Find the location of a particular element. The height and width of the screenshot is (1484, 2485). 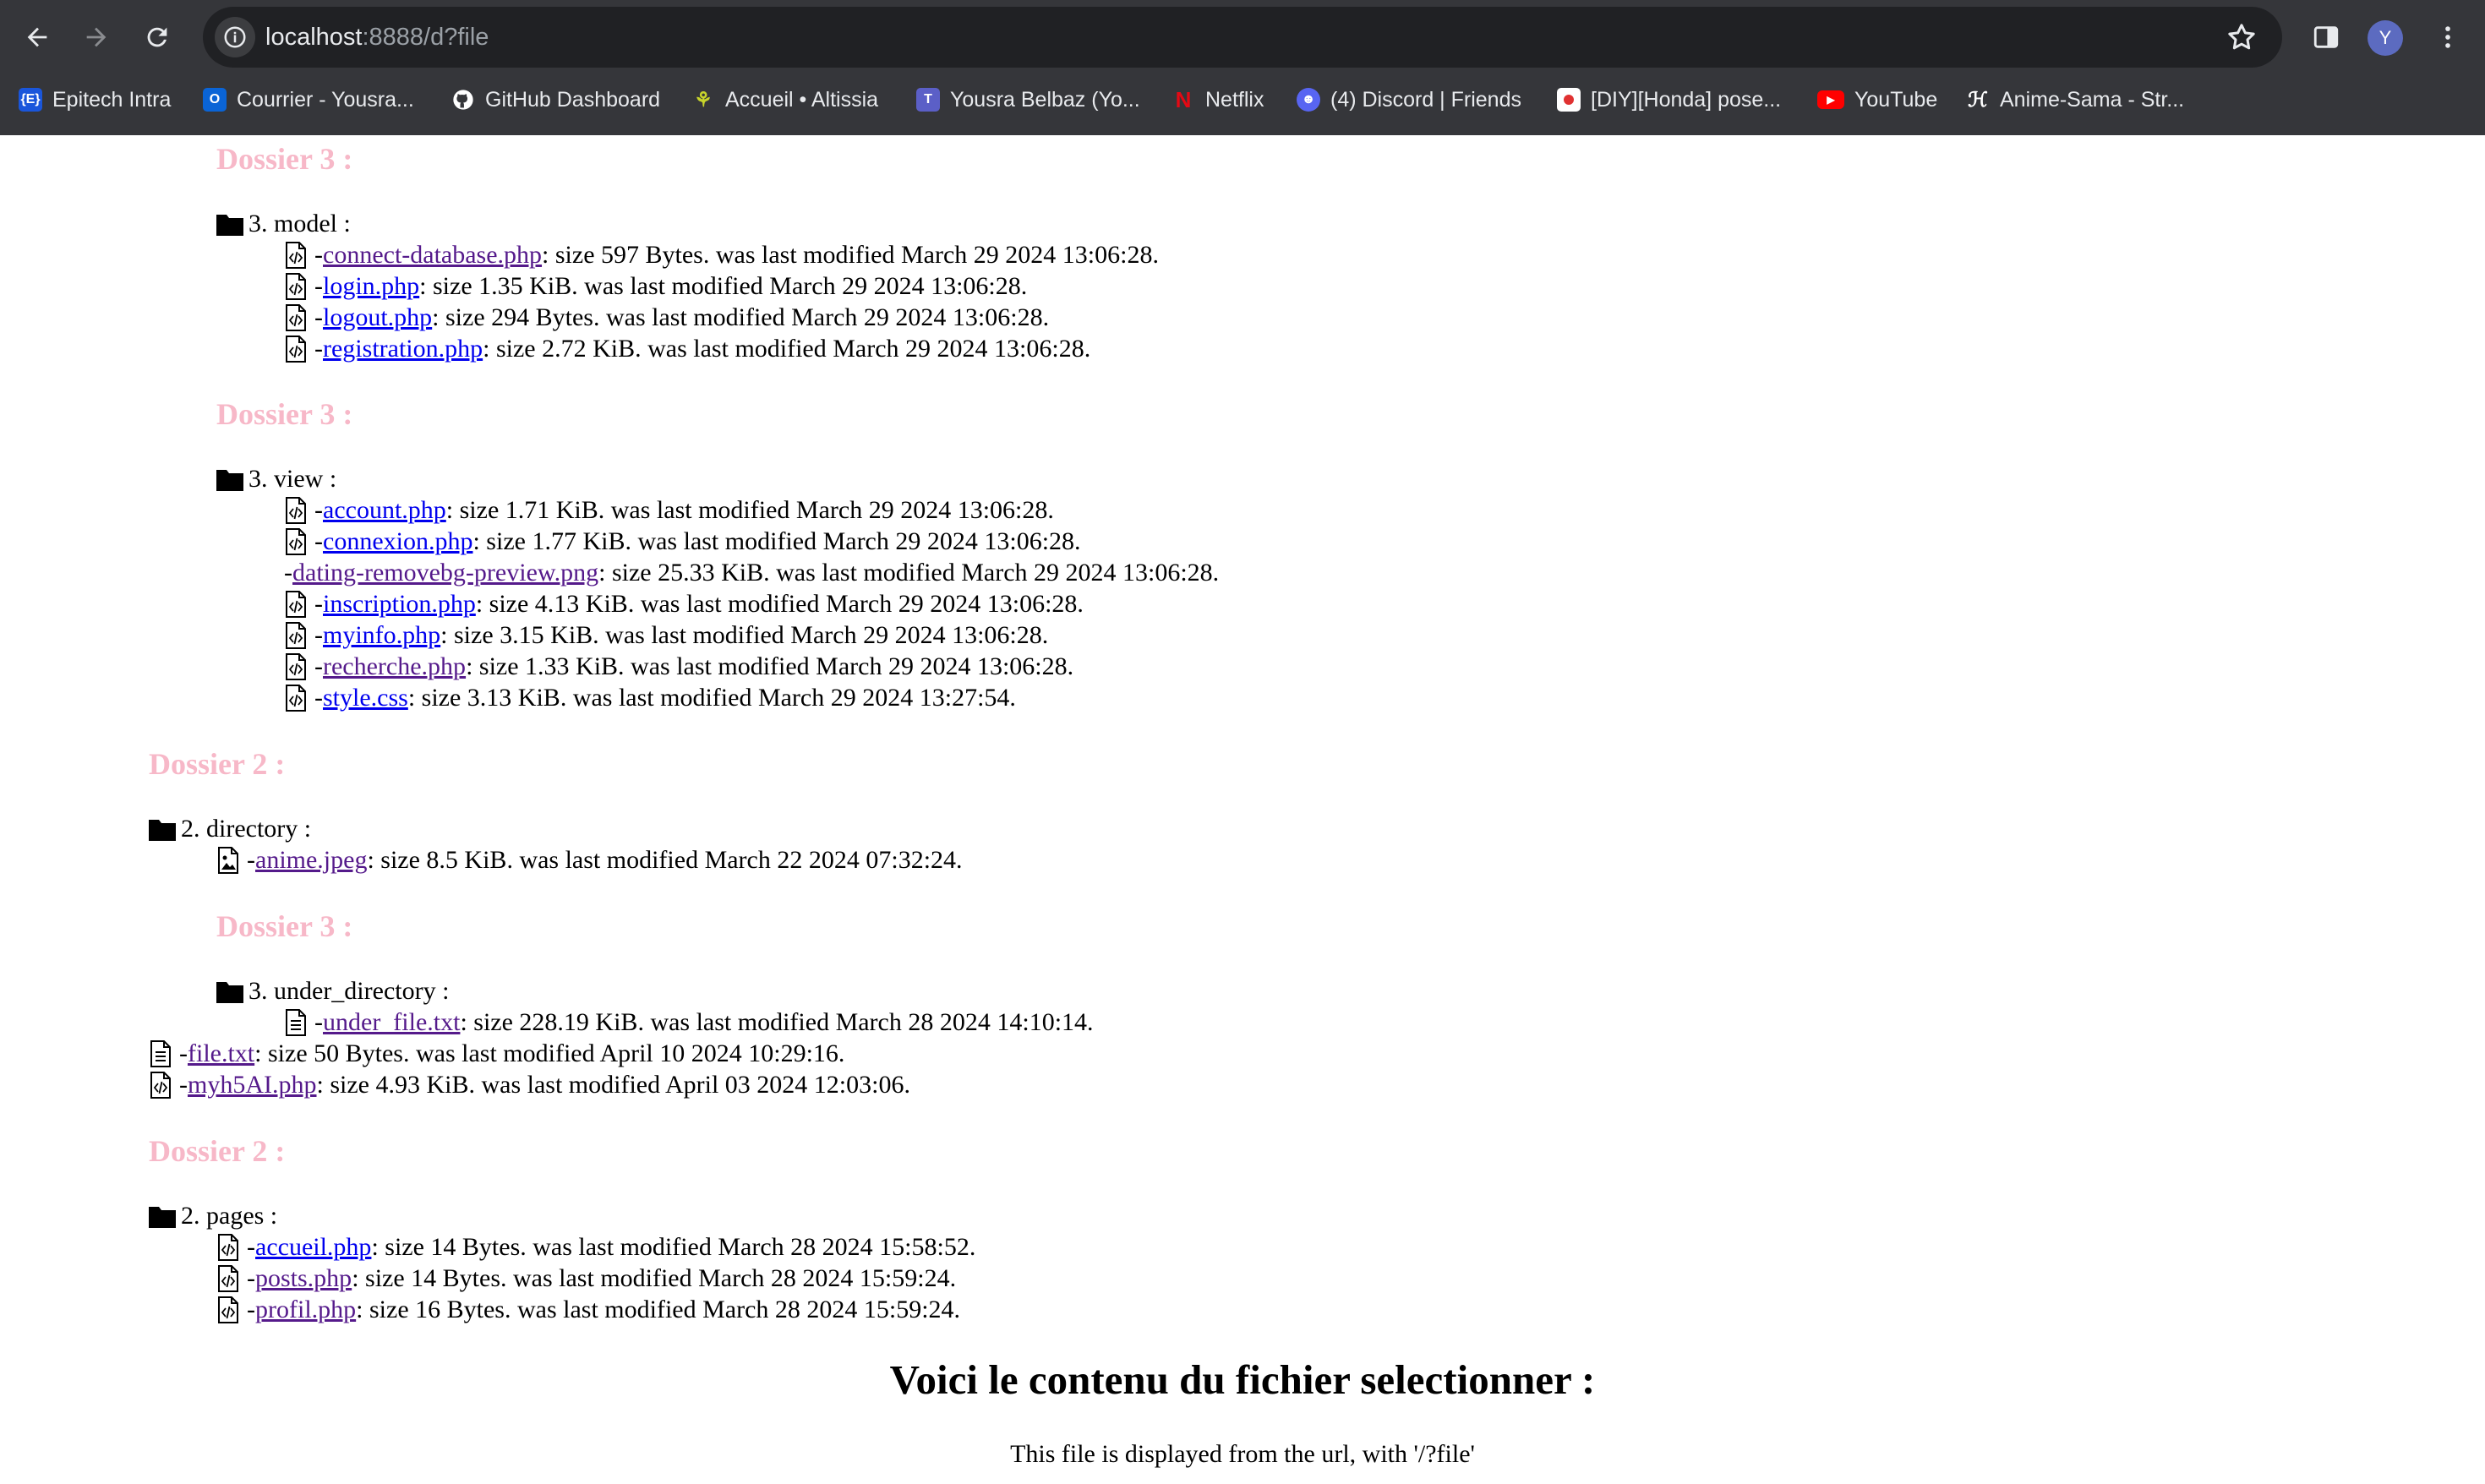

anime-sama-icon: ℋ is located at coordinates (1978, 100).